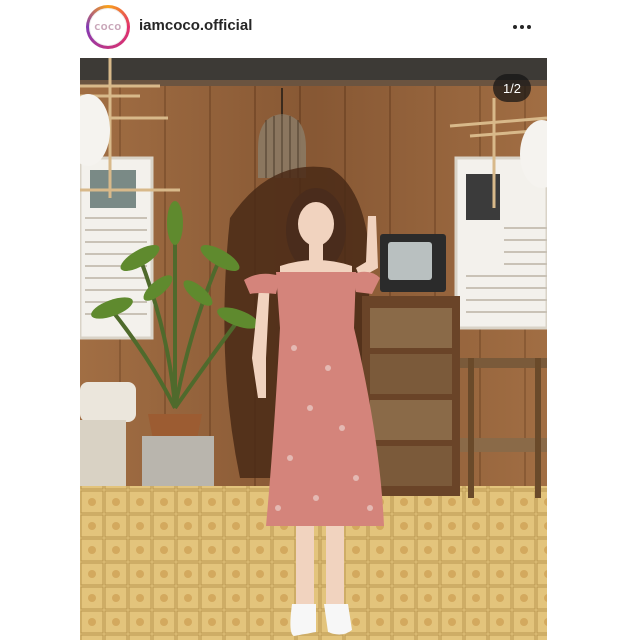  I want to click on more-horizontal-icon, so click(522, 27).